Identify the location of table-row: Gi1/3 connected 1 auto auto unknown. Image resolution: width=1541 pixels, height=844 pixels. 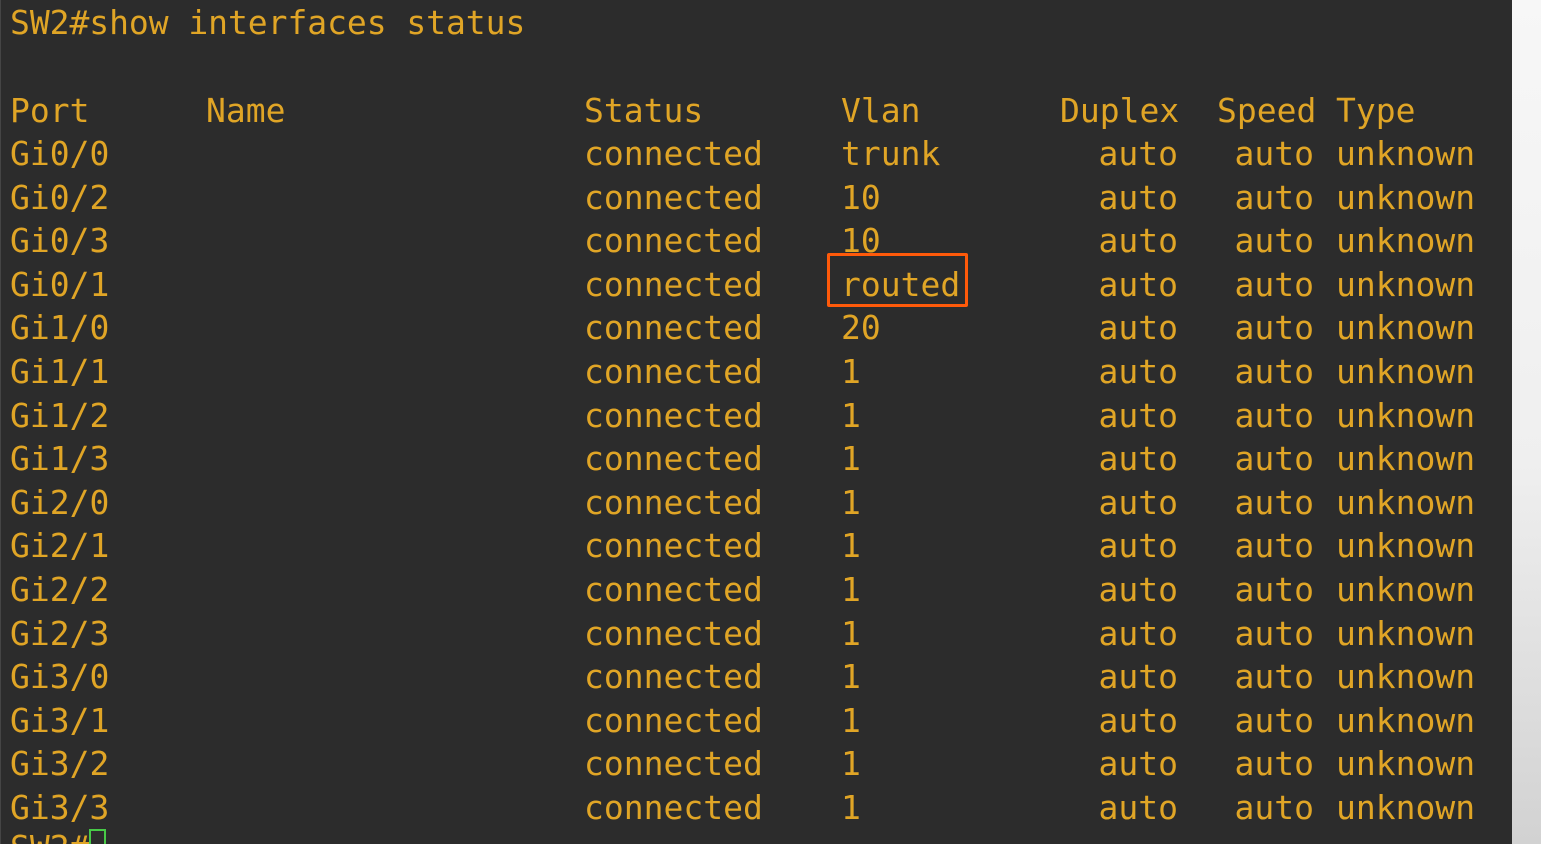
(756, 464).